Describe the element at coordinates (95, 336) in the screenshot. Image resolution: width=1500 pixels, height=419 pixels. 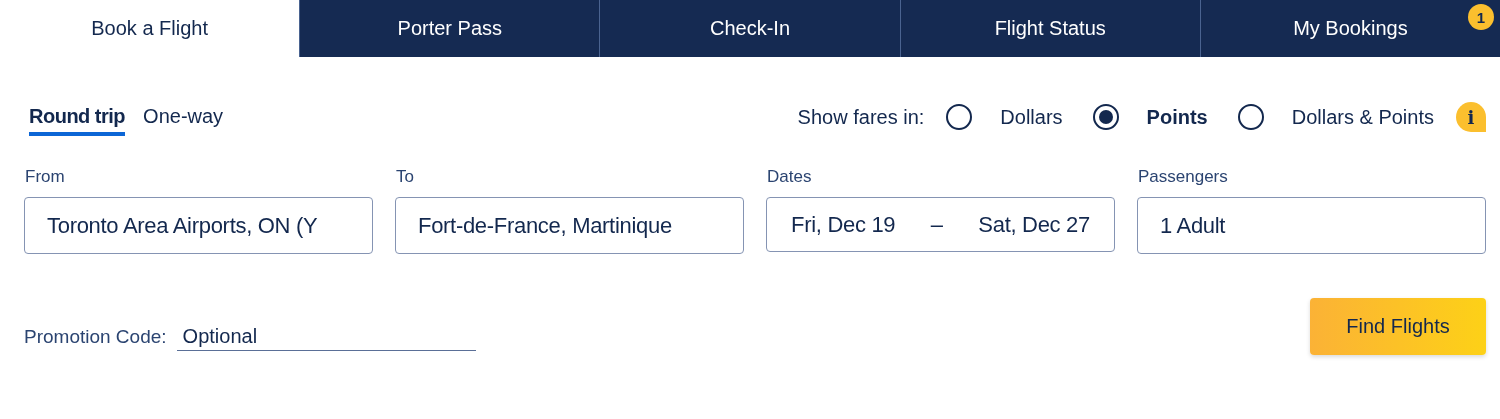
I see `promo-label: Promotion Code:` at that location.